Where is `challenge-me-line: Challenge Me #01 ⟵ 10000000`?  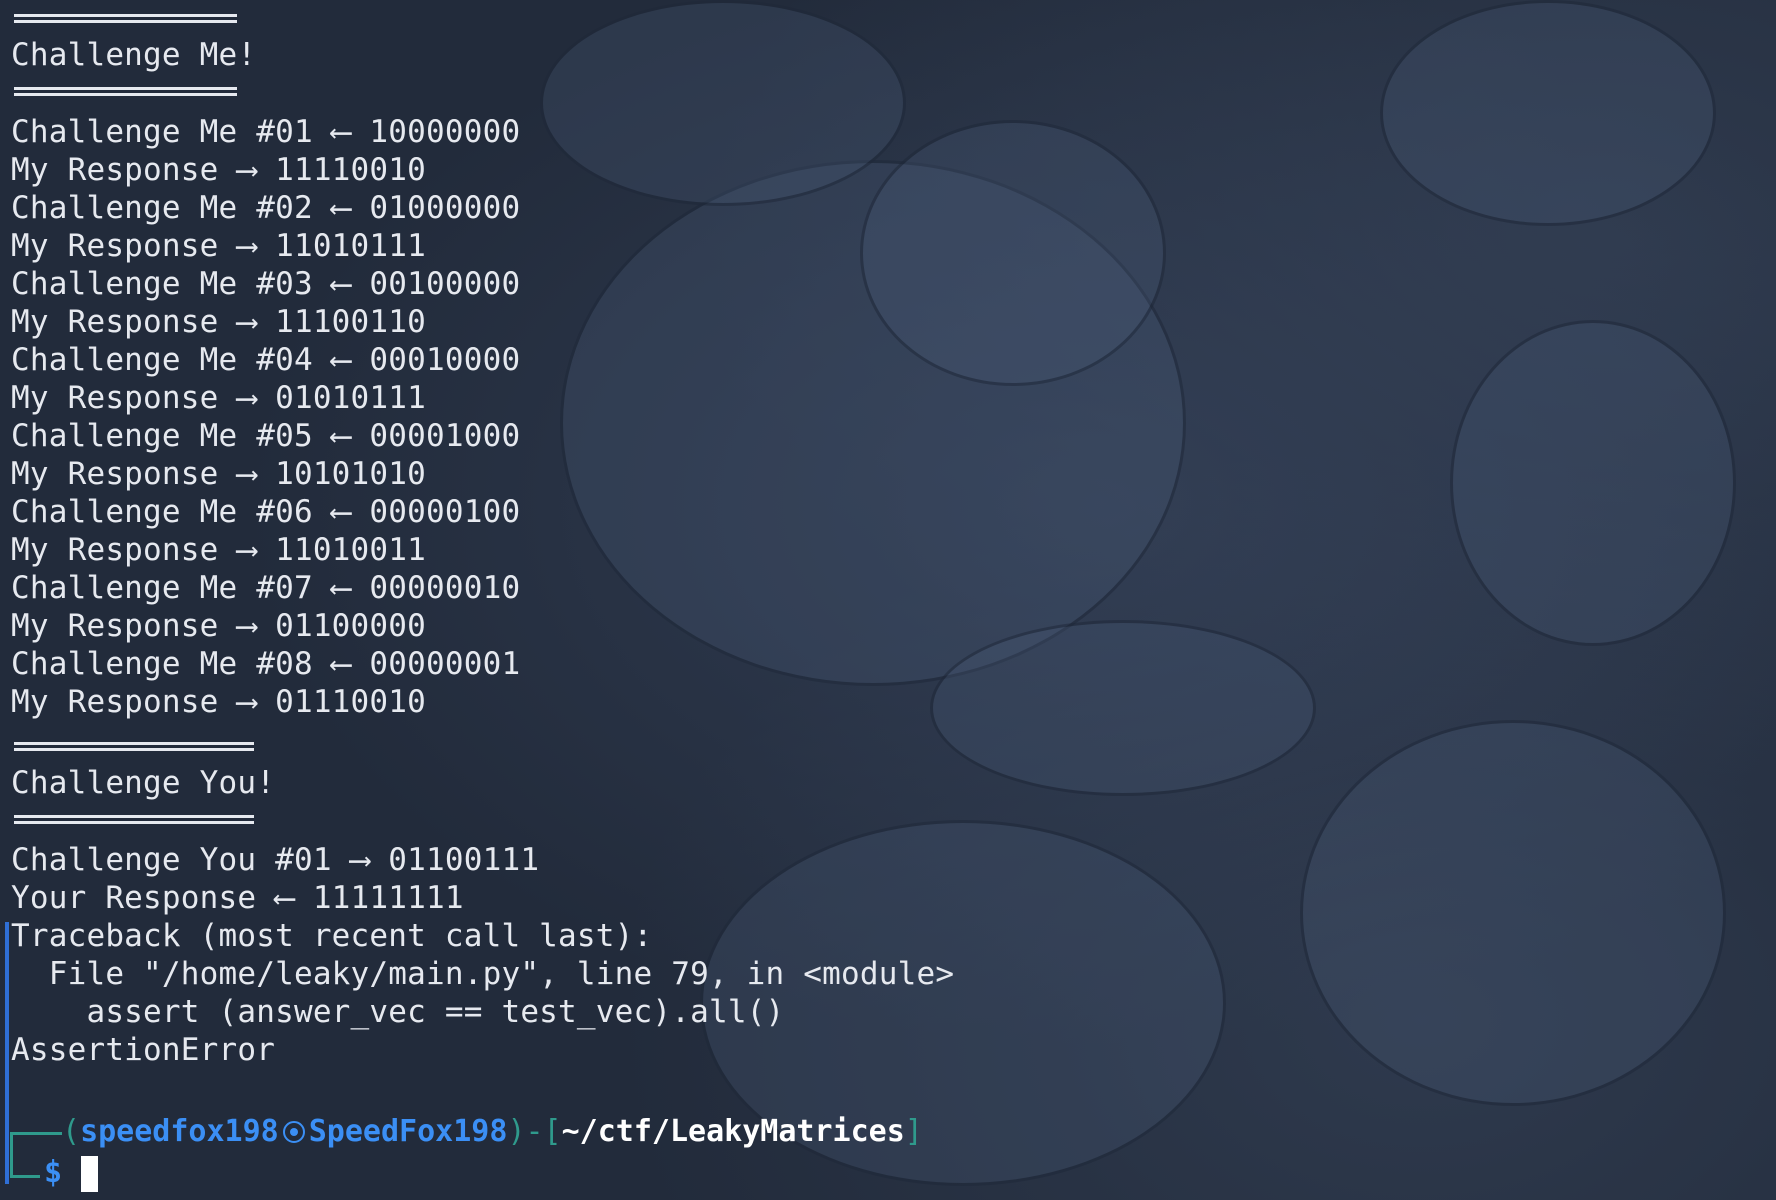
challenge-me-line: Challenge Me #01 ⟵ 10000000 is located at coordinates (266, 132).